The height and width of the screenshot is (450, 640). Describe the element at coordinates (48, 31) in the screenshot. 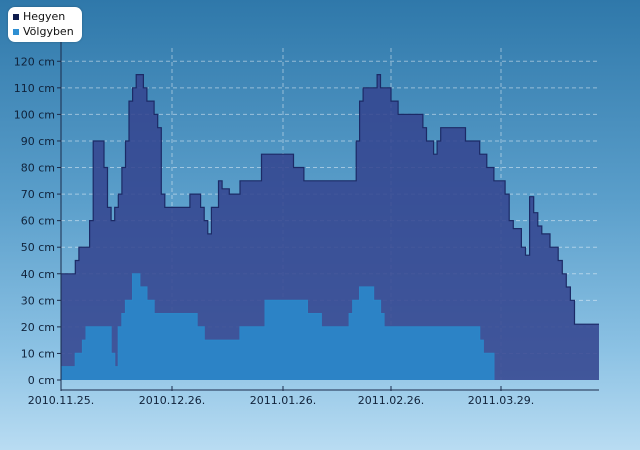

I see `legend-label-volgyben: Völgyben` at that location.